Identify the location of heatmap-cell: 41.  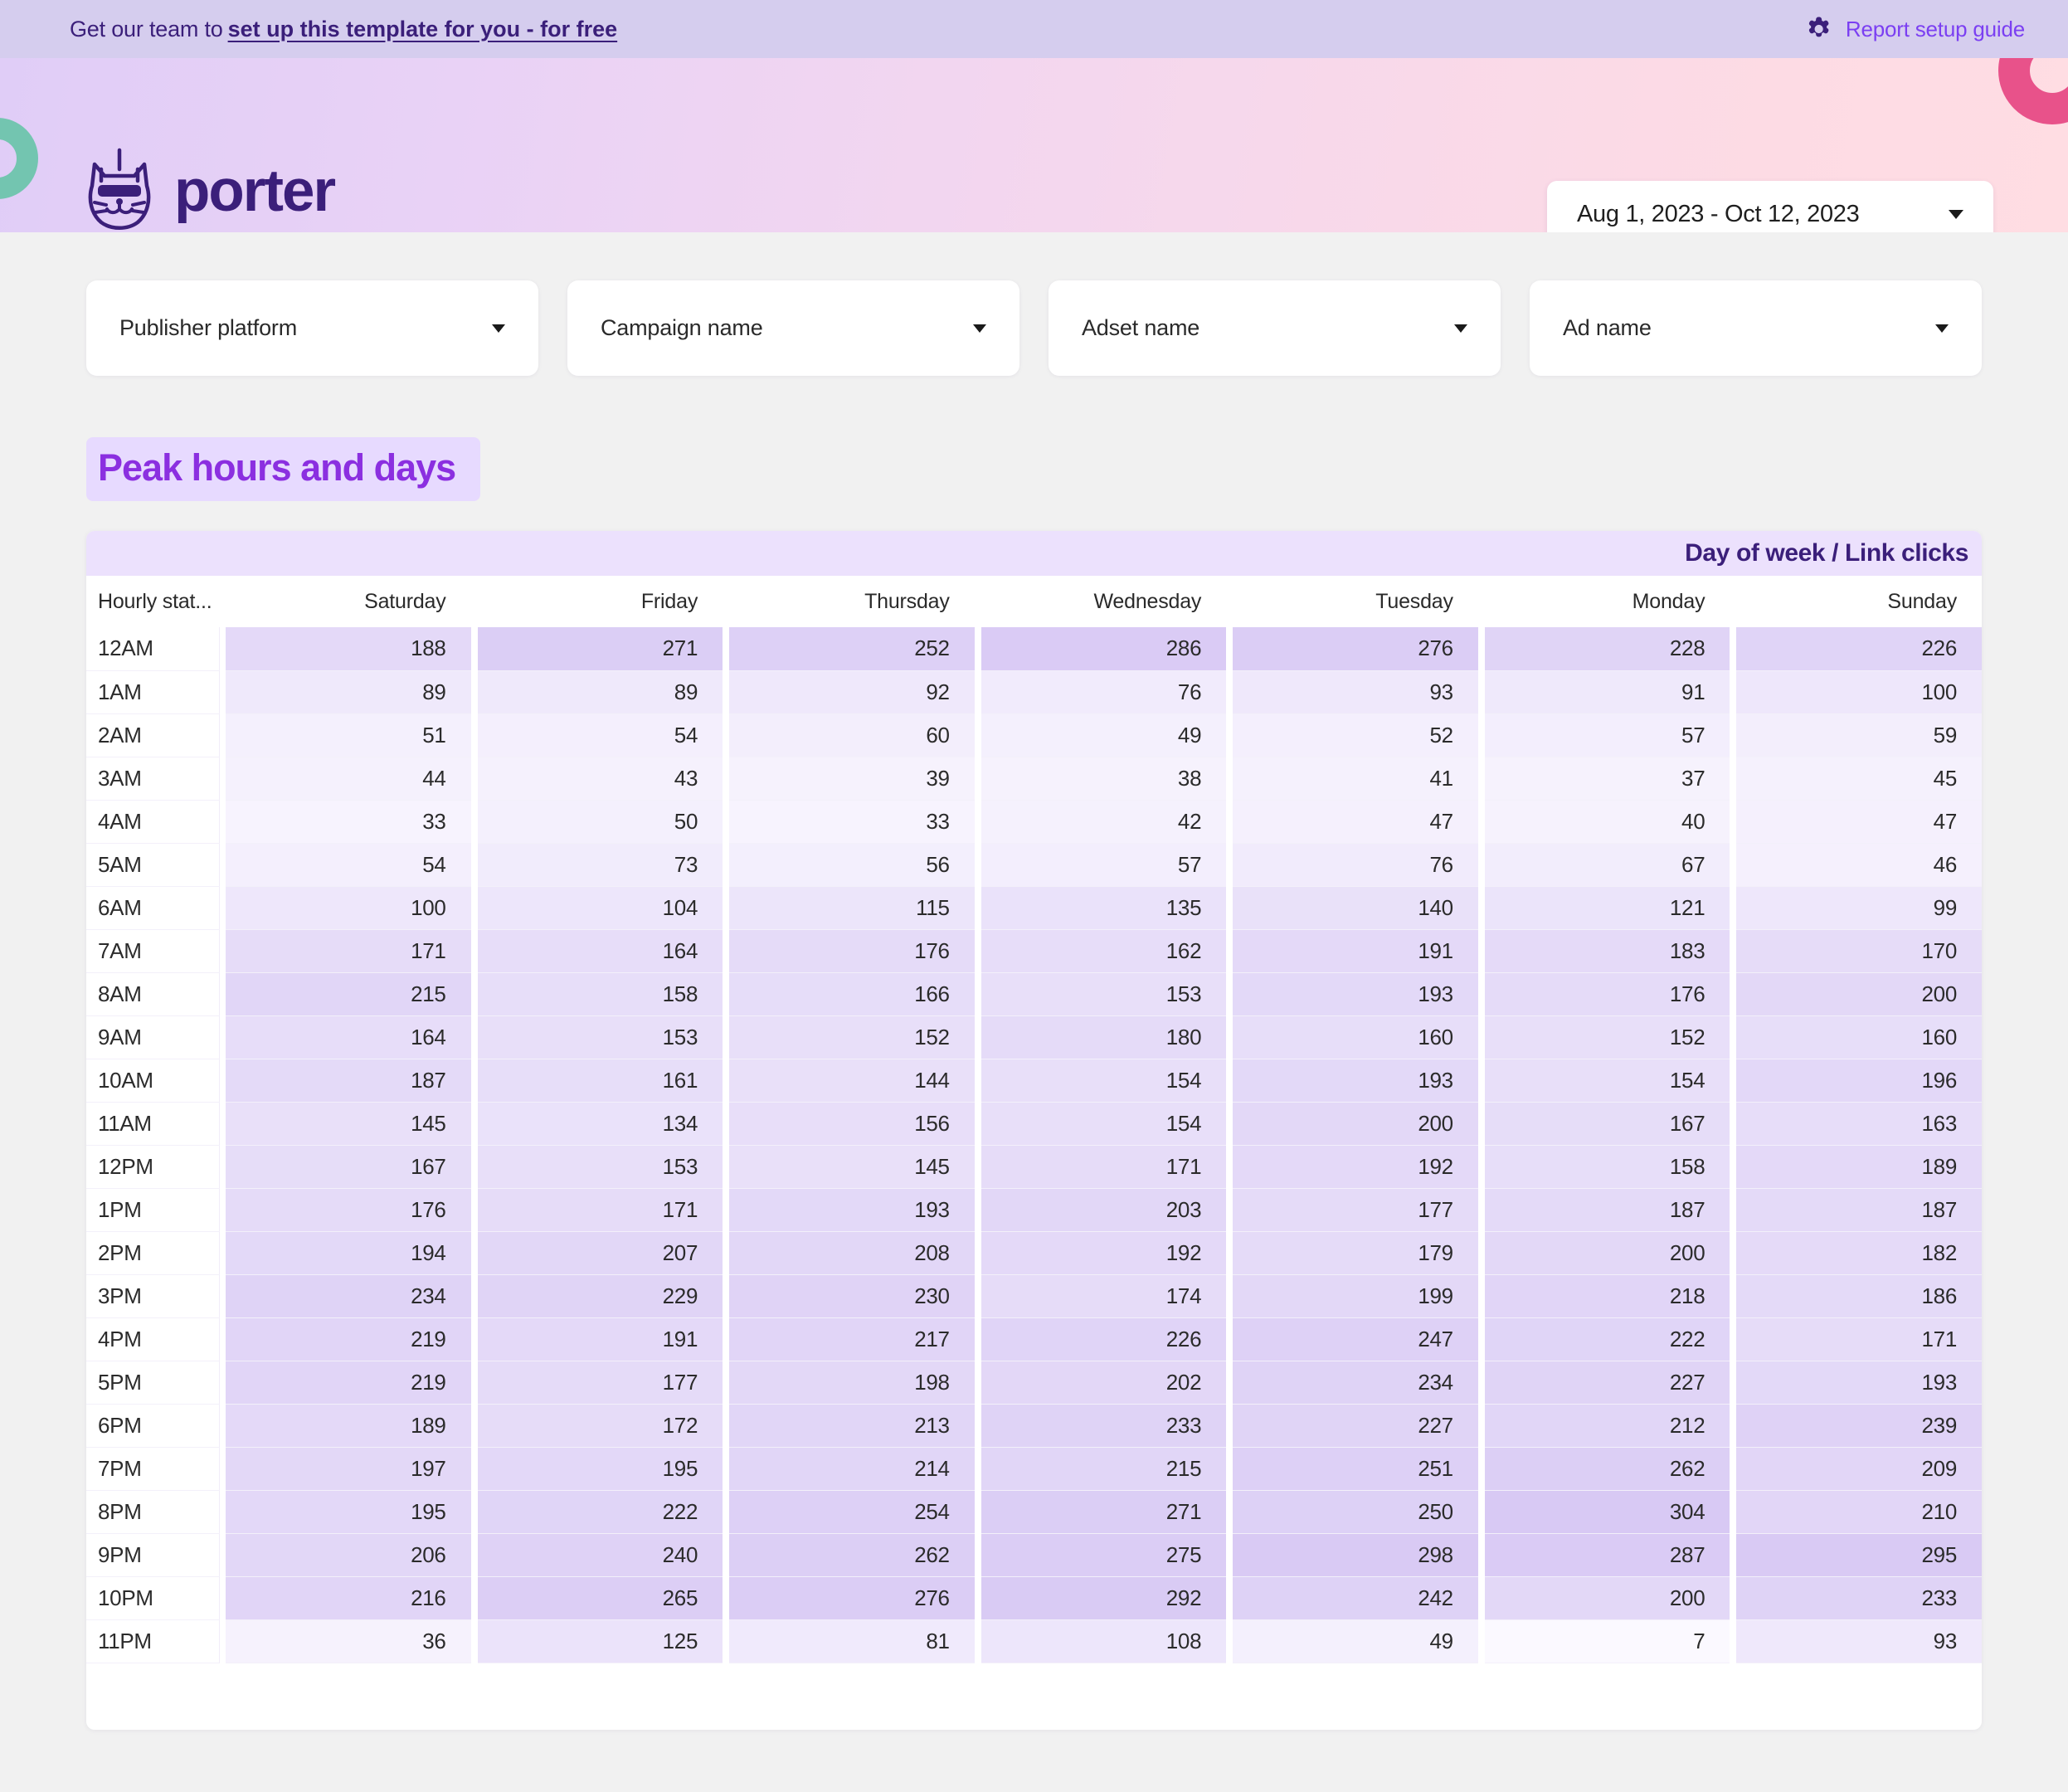
(1356, 779).